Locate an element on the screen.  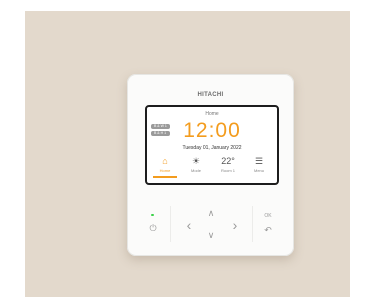
right-button: › is located at coordinates (235, 225).